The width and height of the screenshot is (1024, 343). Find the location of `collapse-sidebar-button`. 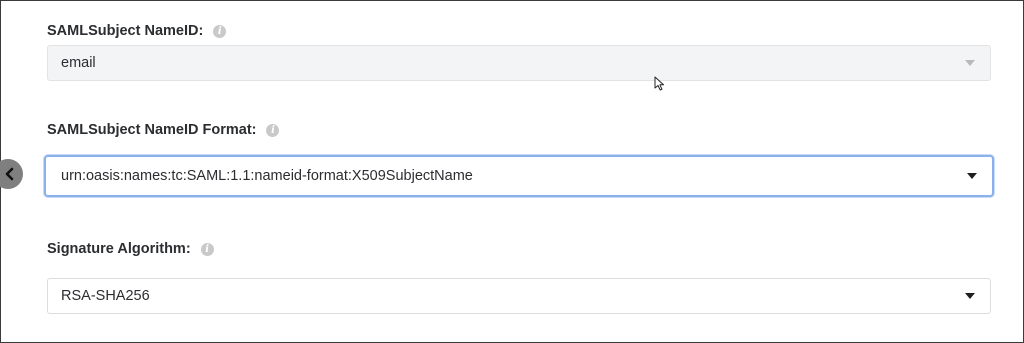

collapse-sidebar-button is located at coordinates (11, 174).